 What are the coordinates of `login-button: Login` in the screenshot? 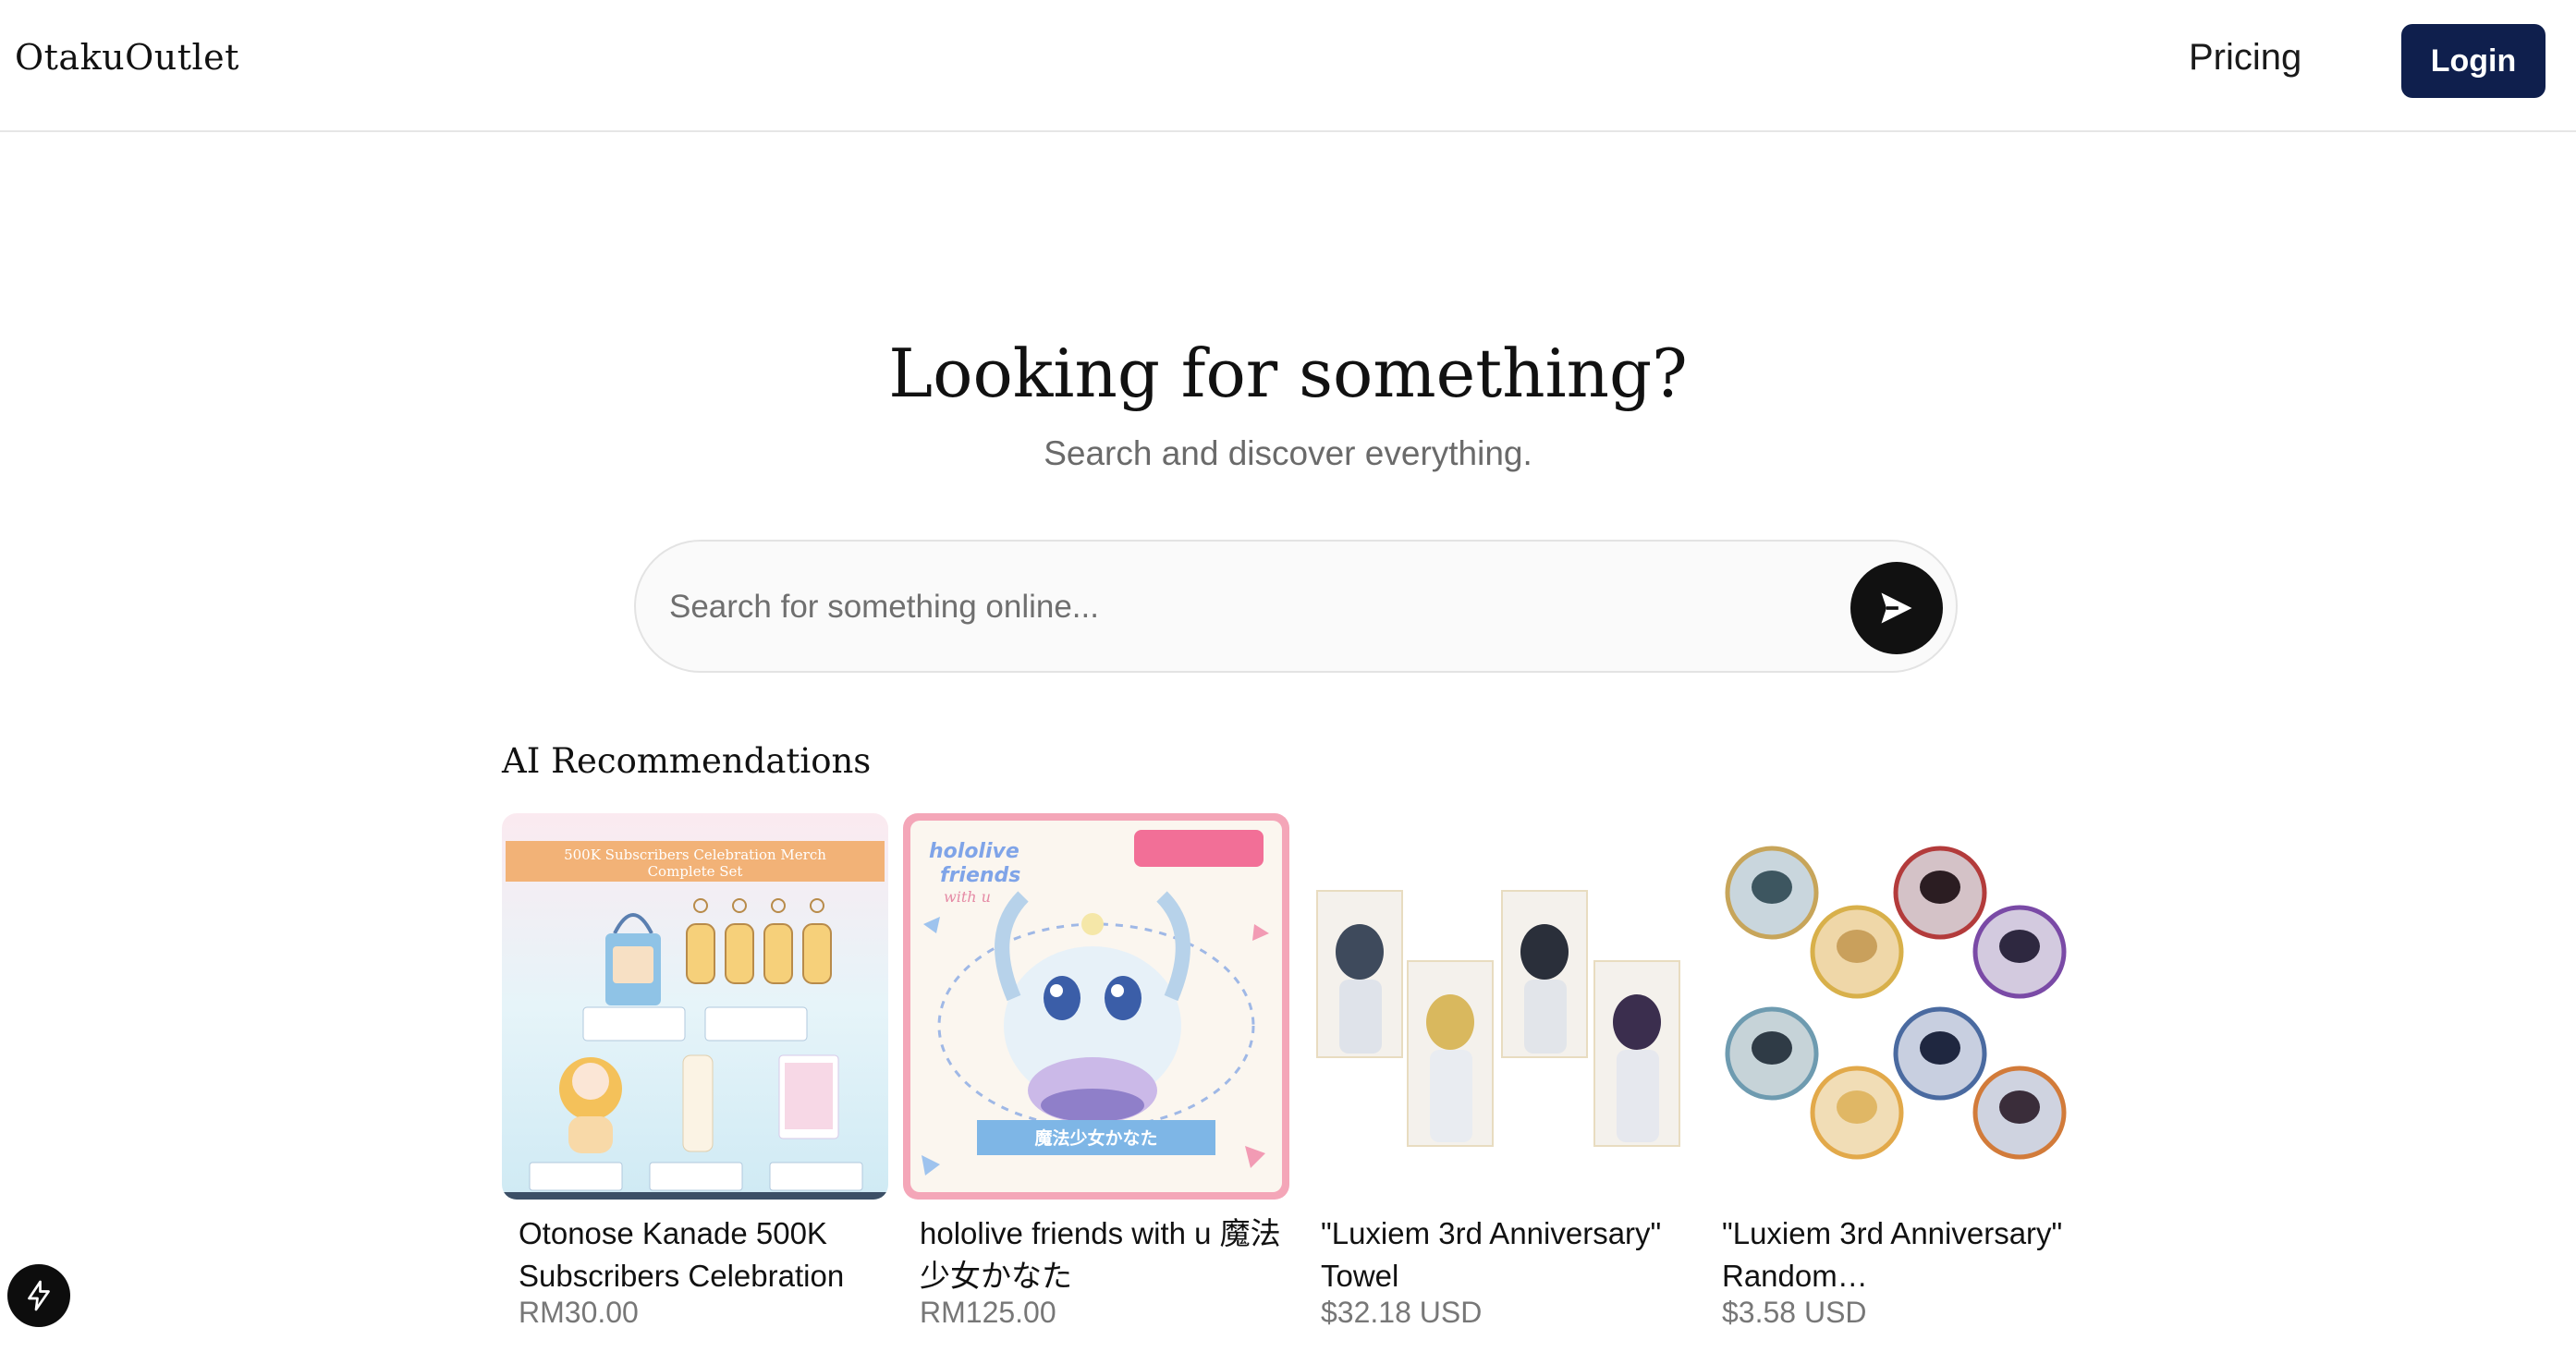 It's located at (2473, 61).